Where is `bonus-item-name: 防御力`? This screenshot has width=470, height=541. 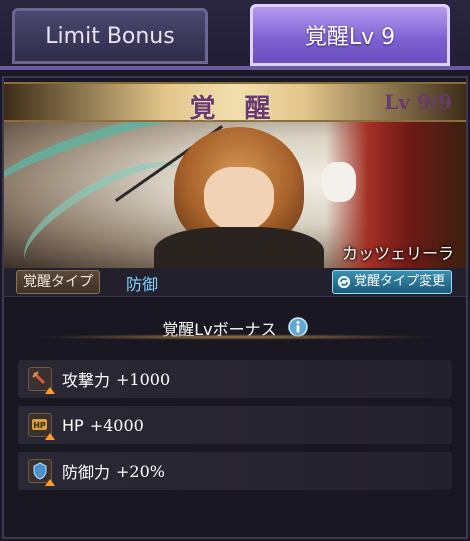
bonus-item-name: 防御力 is located at coordinates (86, 472).